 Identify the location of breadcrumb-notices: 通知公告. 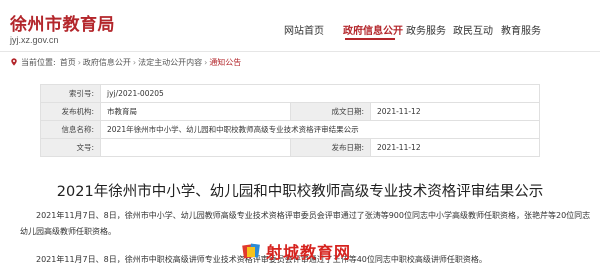
(225, 62).